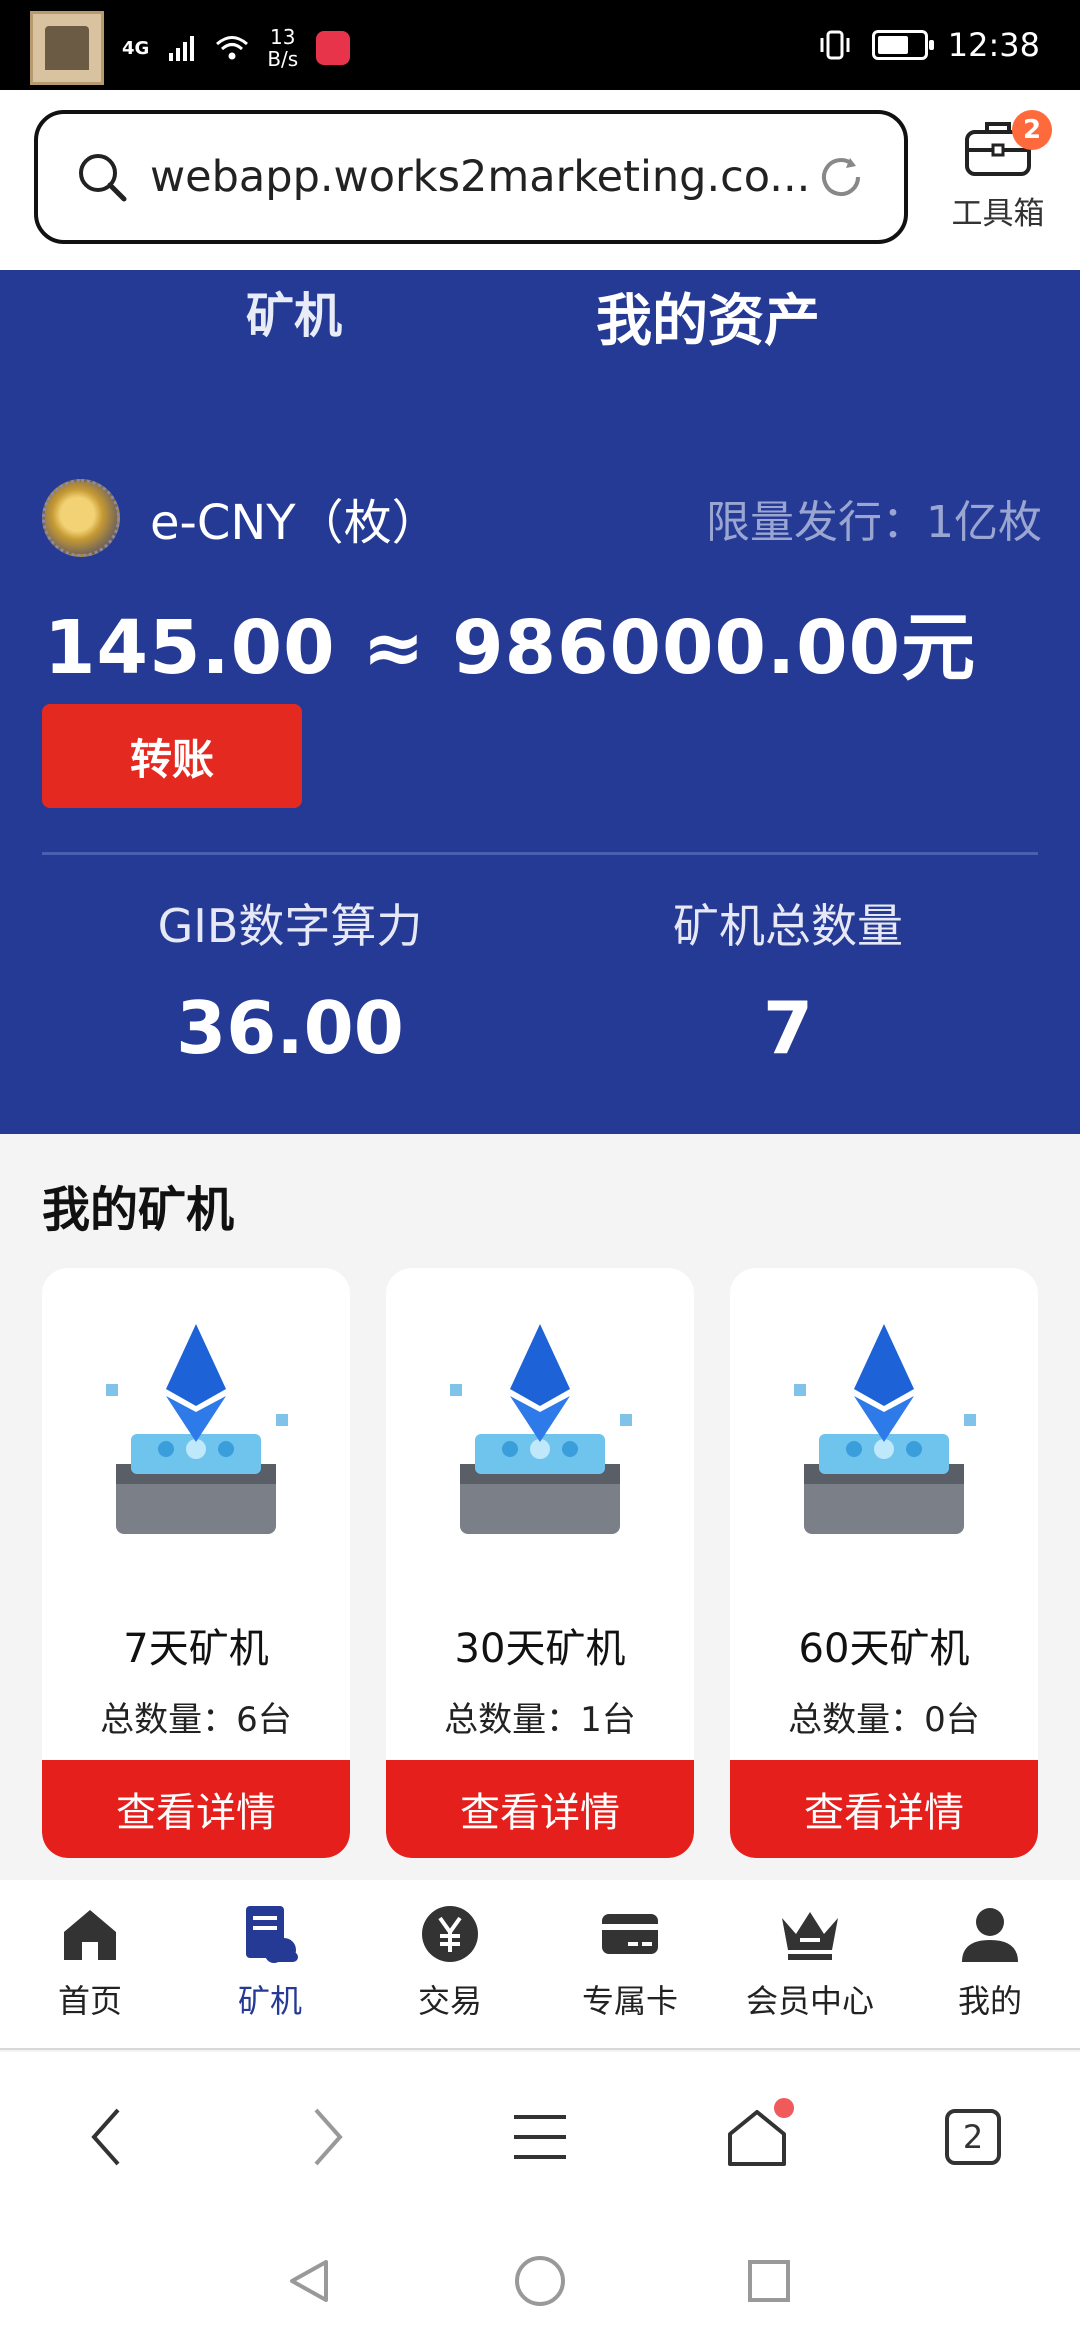  Describe the element at coordinates (90, 1935) in the screenshot. I see `home-icon` at that location.